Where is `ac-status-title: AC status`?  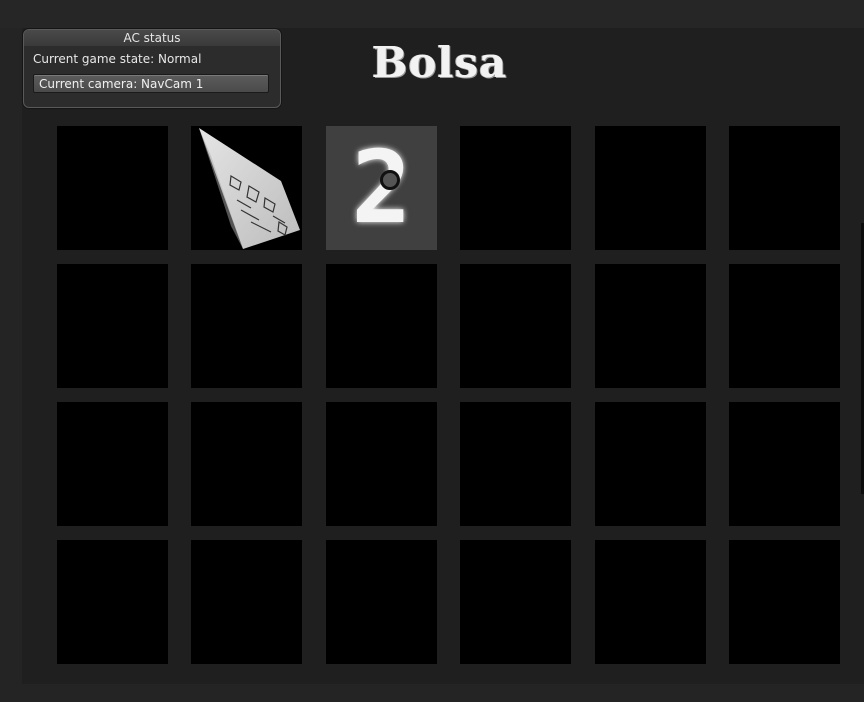 ac-status-title: AC status is located at coordinates (152, 38).